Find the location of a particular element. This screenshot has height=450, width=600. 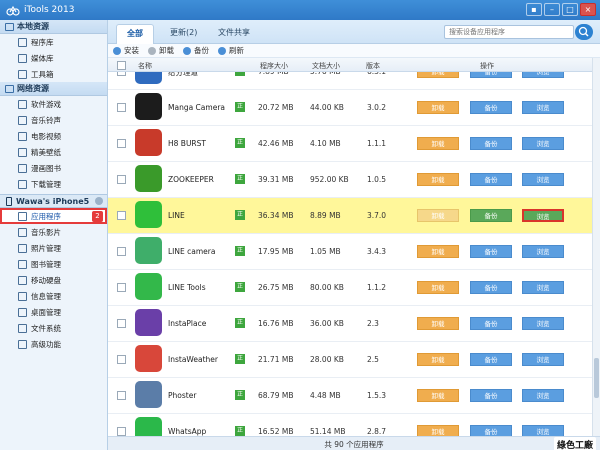

col-docsize: 文档大小 is located at coordinates (326, 66).